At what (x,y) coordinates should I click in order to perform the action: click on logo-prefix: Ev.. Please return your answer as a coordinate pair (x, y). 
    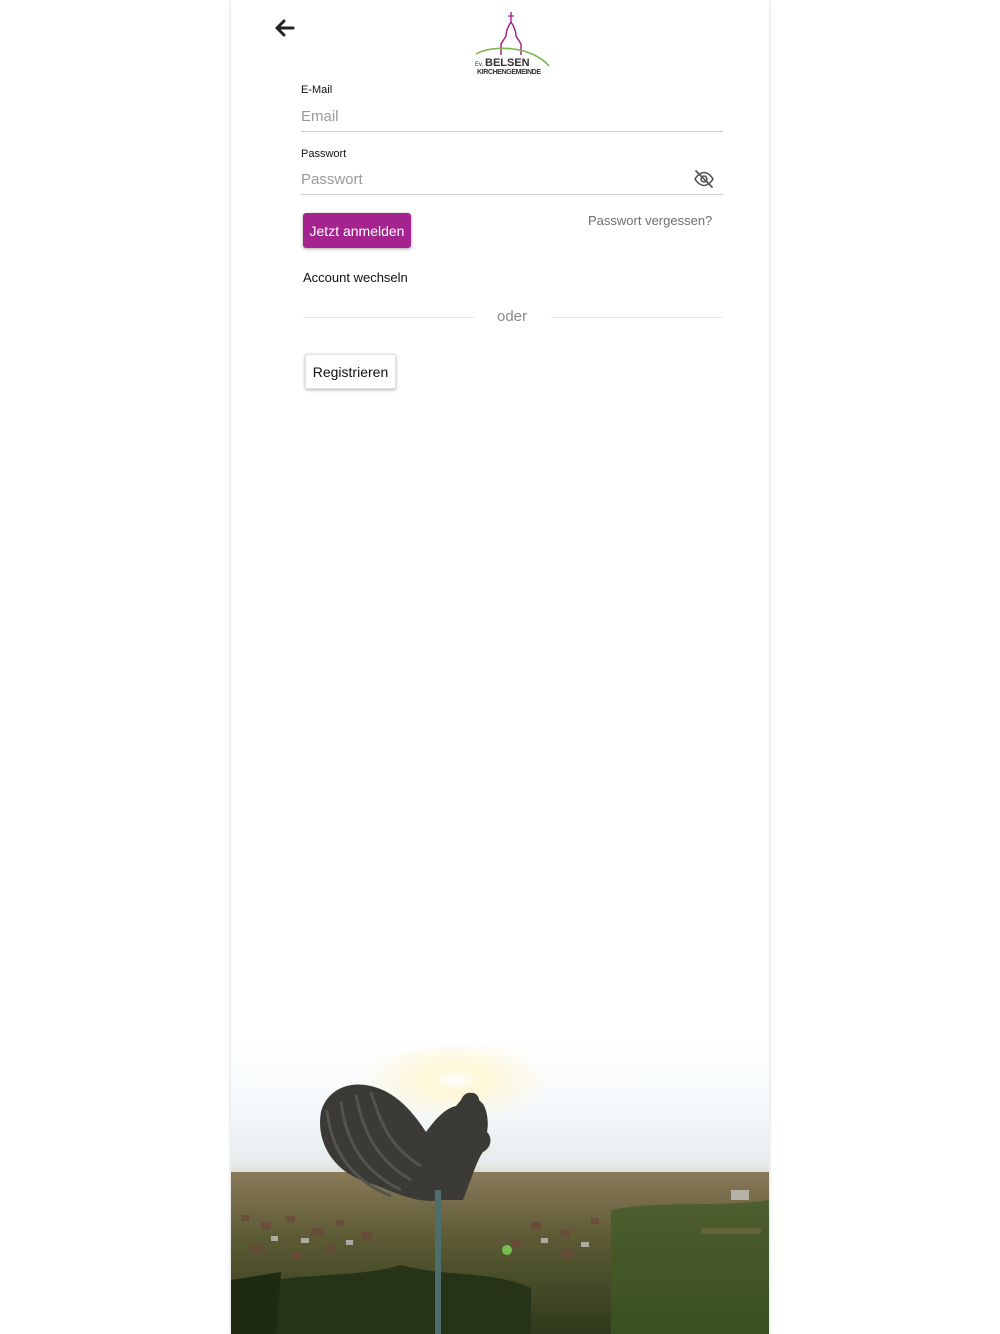
    Looking at the image, I should click on (479, 65).